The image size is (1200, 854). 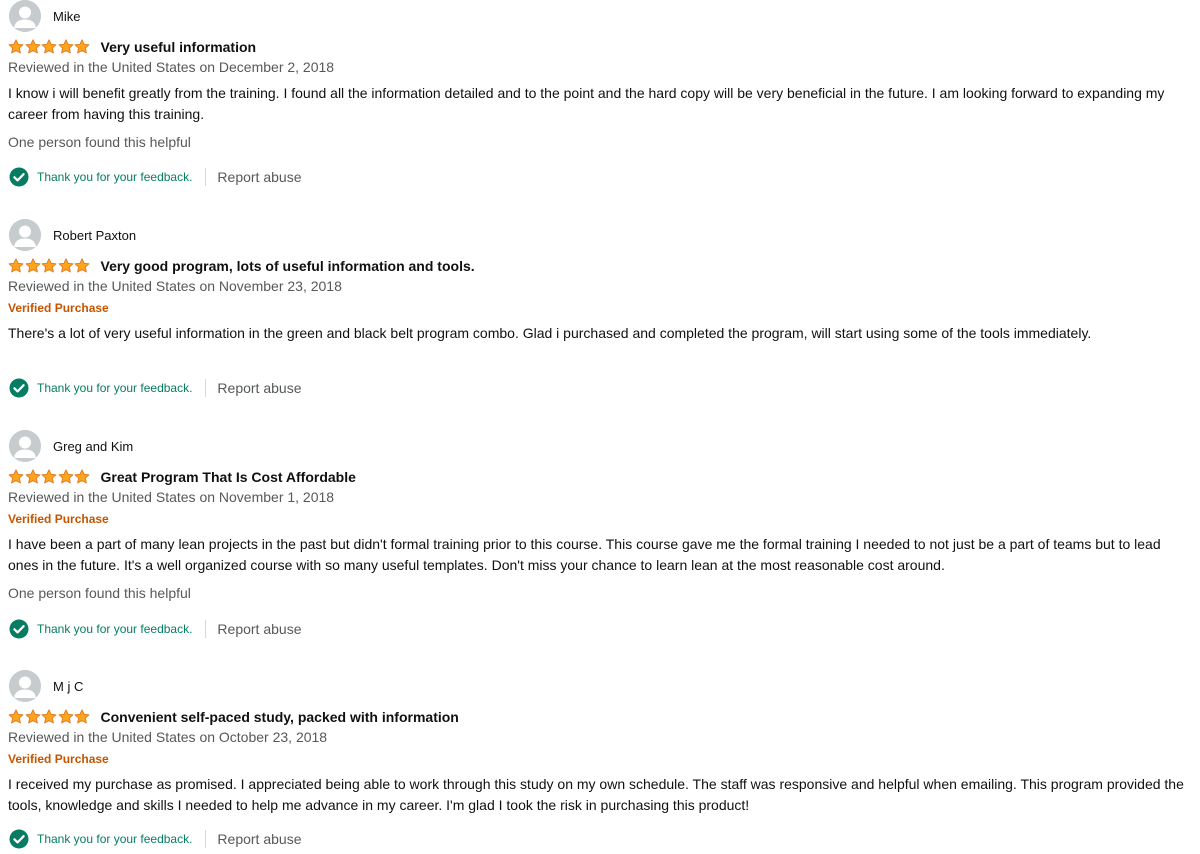 I want to click on reviewer-profile: Greg and Kim, so click(x=71, y=446).